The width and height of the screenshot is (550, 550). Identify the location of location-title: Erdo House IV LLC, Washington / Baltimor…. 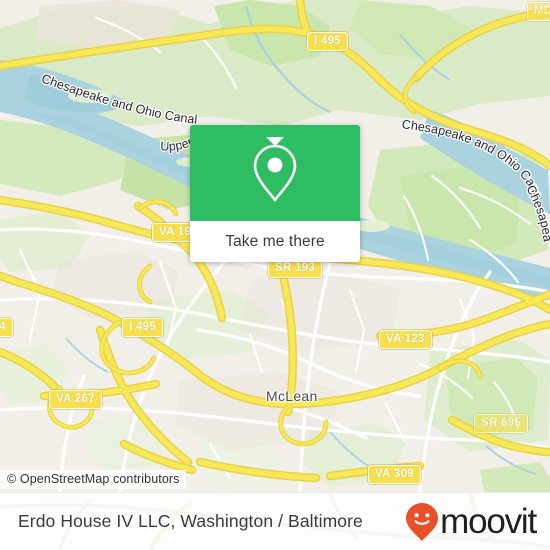
(190, 521).